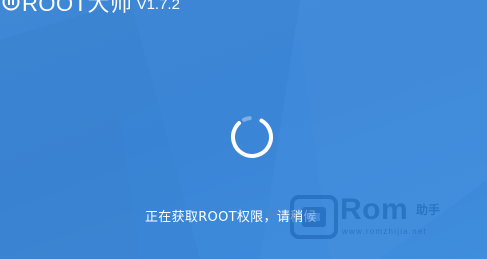 The image size is (487, 259). Describe the element at coordinates (11, 5) in the screenshot. I see `app-logo-icon` at that location.